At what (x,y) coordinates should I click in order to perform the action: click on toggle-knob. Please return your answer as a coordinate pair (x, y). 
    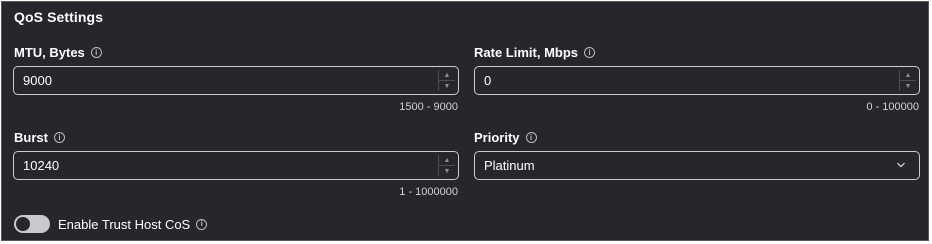
    Looking at the image, I should click on (23, 224).